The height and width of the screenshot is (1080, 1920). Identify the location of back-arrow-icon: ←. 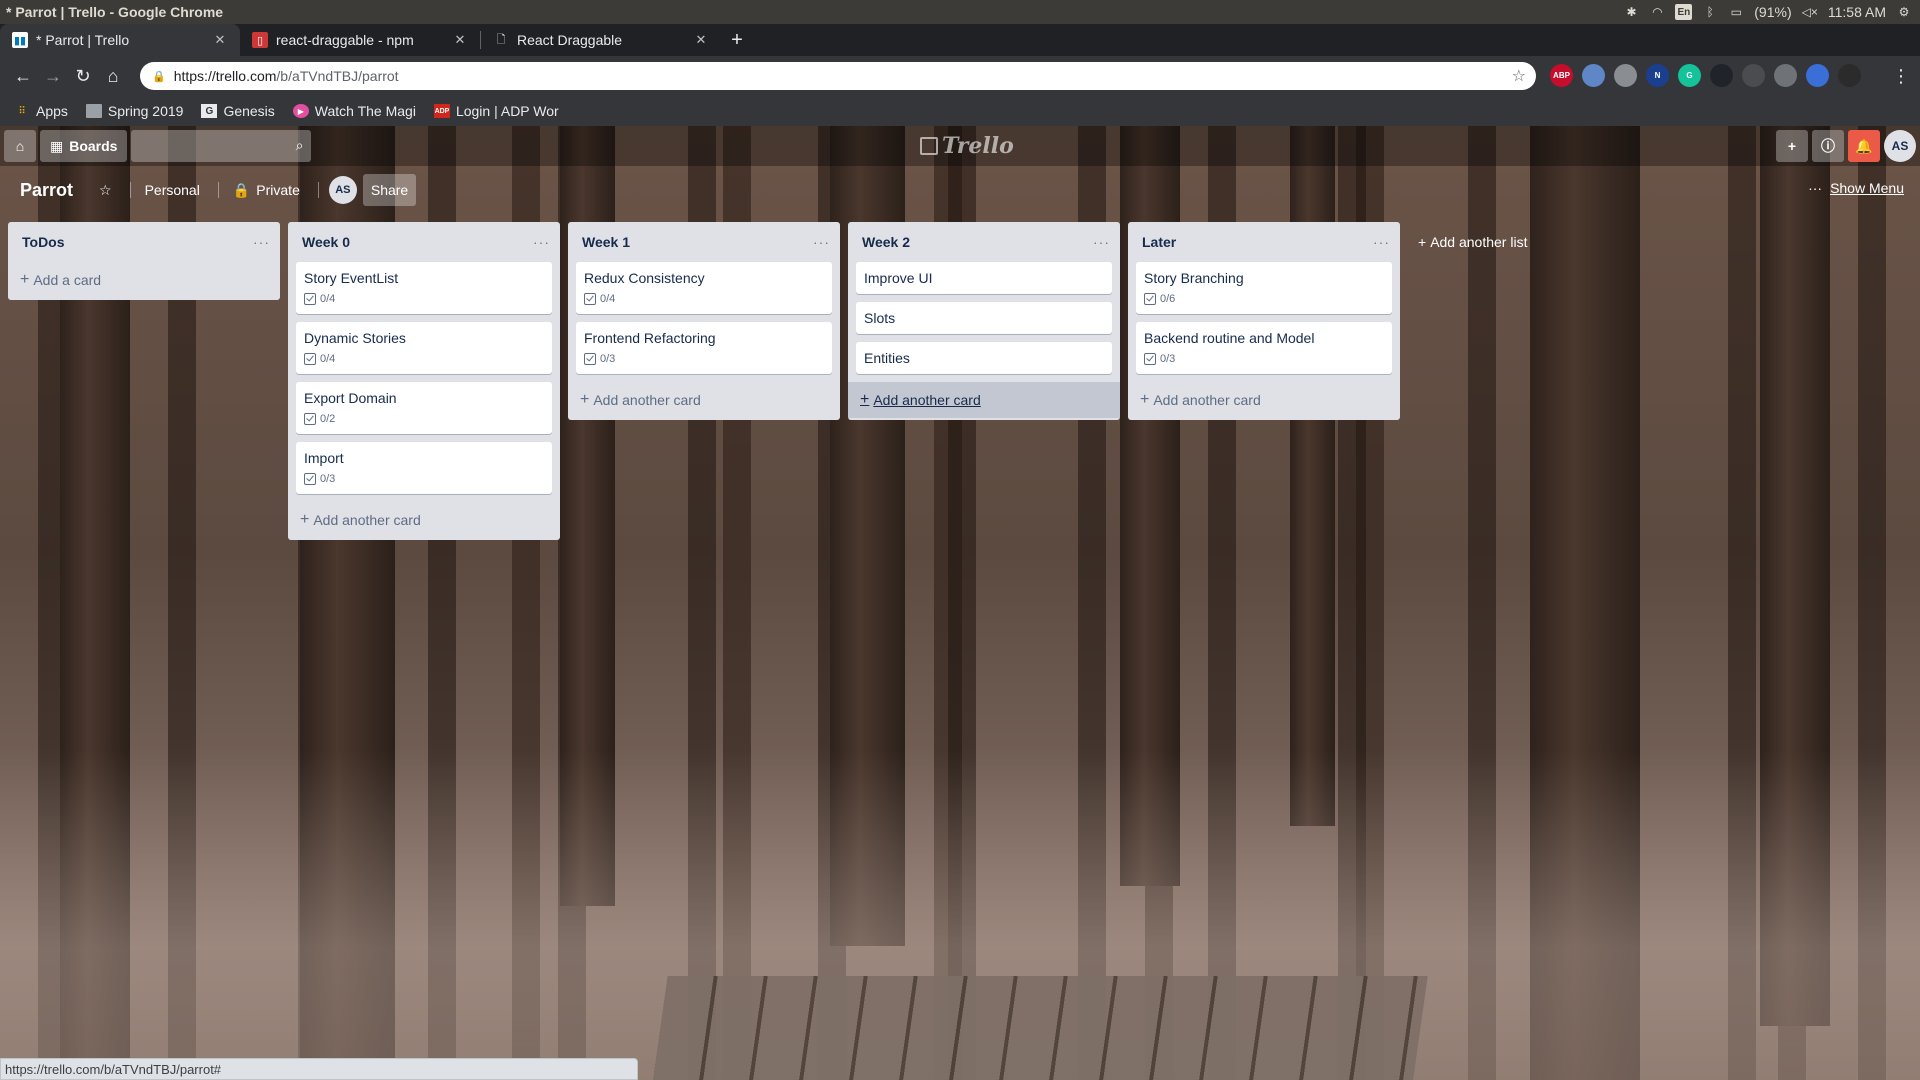
(23, 76).